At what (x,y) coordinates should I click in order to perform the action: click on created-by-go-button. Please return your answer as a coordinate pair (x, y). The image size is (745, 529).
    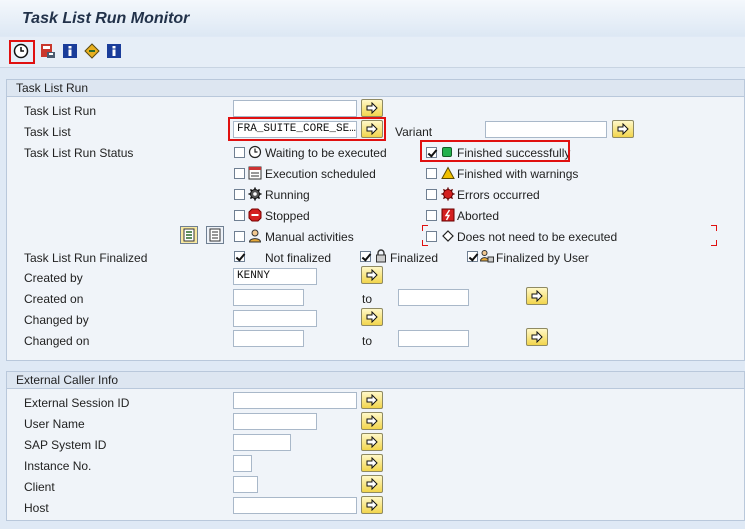
    Looking at the image, I should click on (372, 275).